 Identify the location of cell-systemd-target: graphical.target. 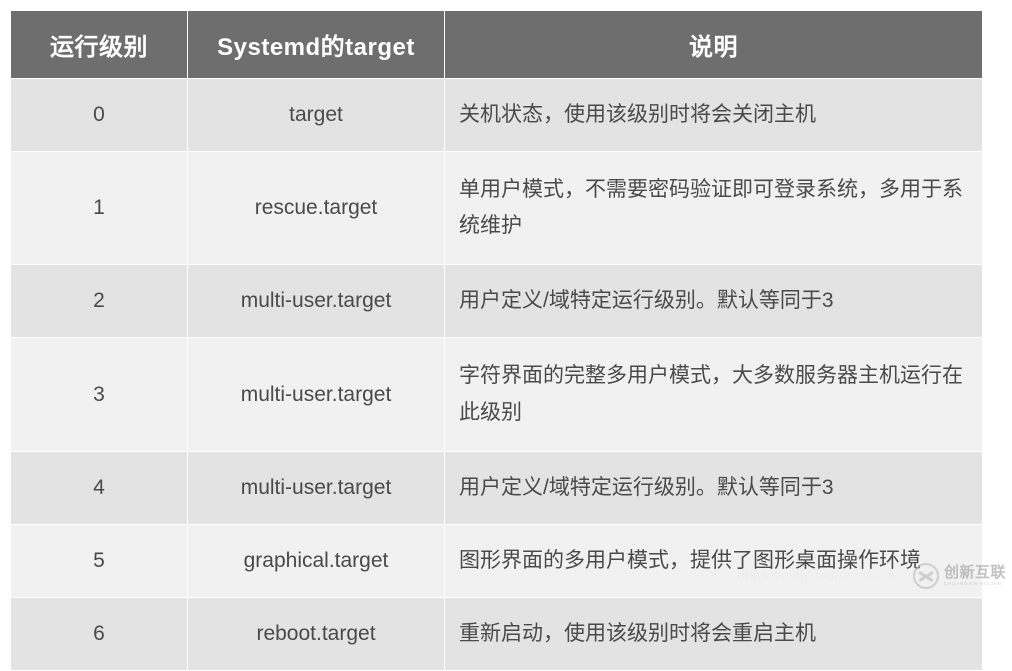
(316, 560).